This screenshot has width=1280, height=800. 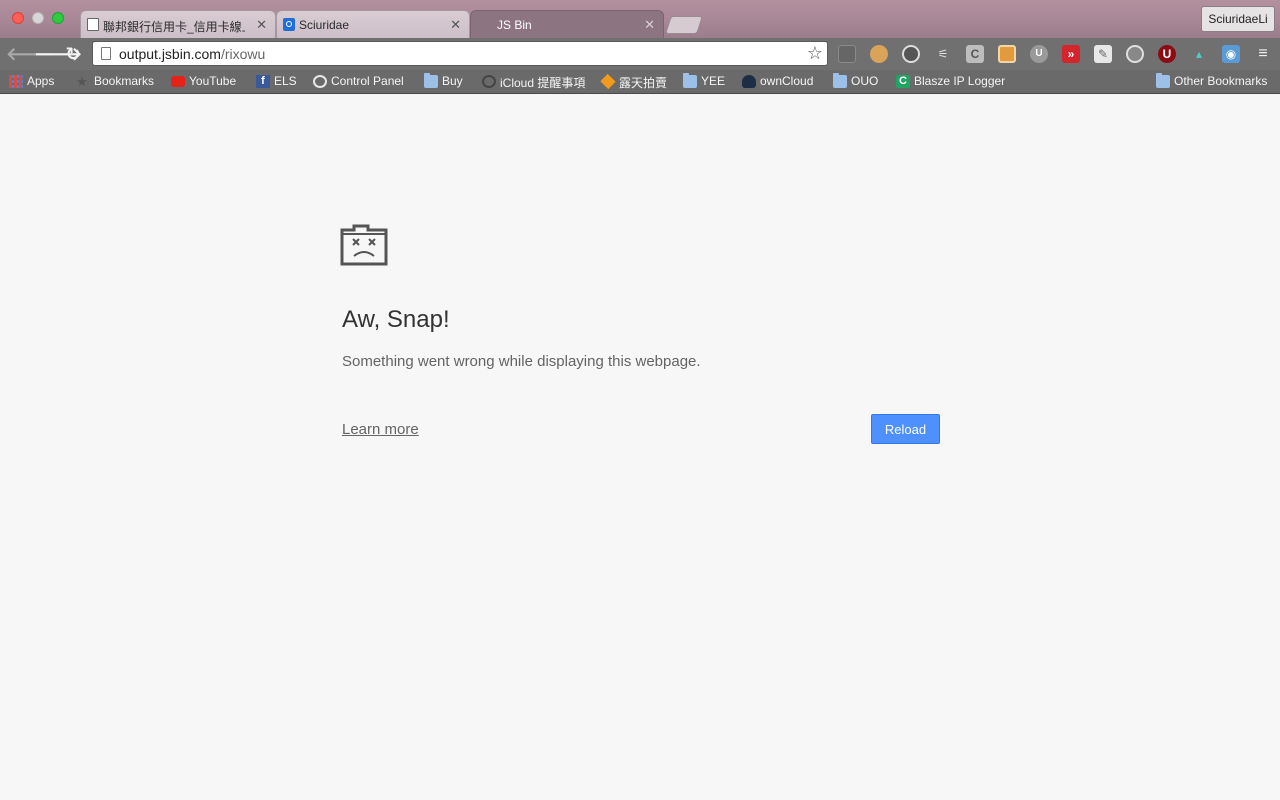 I want to click on reload-button: Reload, so click(x=905, y=429).